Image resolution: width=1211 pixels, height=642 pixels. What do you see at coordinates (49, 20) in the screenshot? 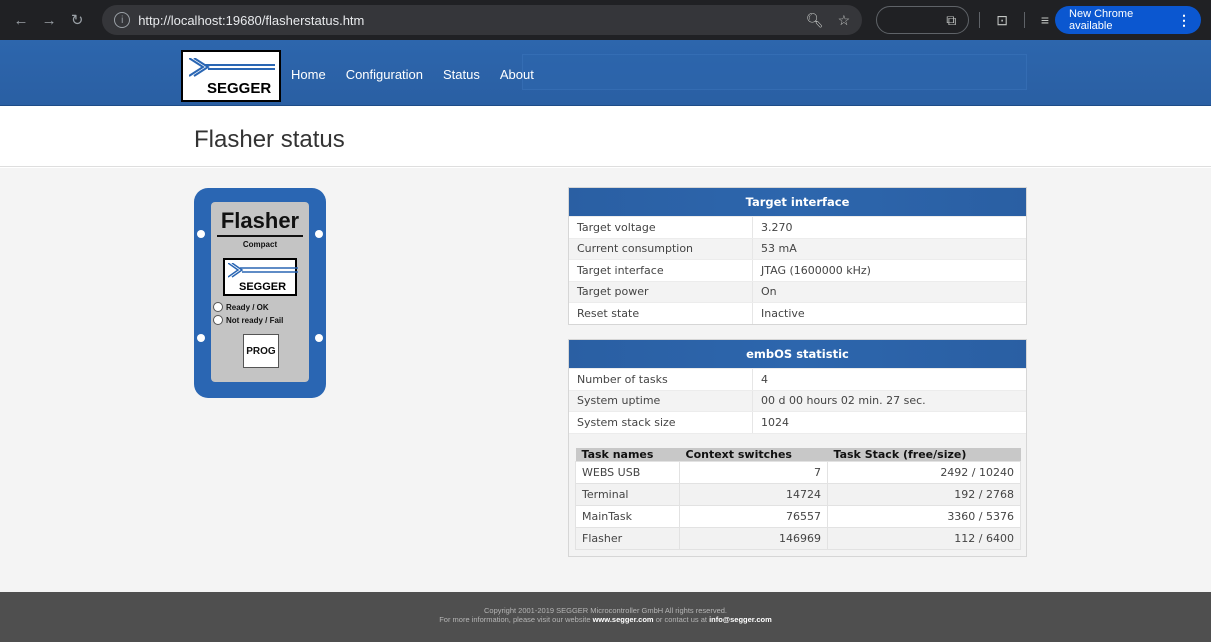
I see `forward-icon: →` at bounding box center [49, 20].